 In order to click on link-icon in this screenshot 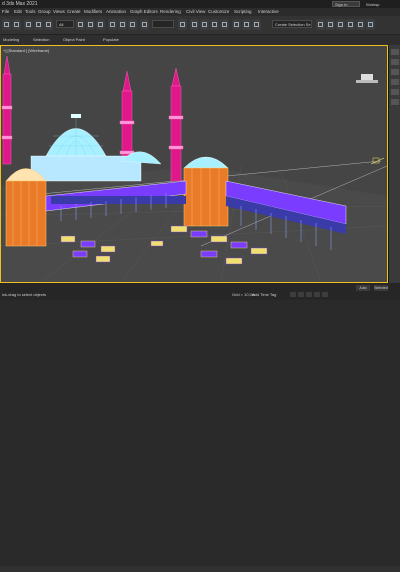, I will do `click(28, 24)`.